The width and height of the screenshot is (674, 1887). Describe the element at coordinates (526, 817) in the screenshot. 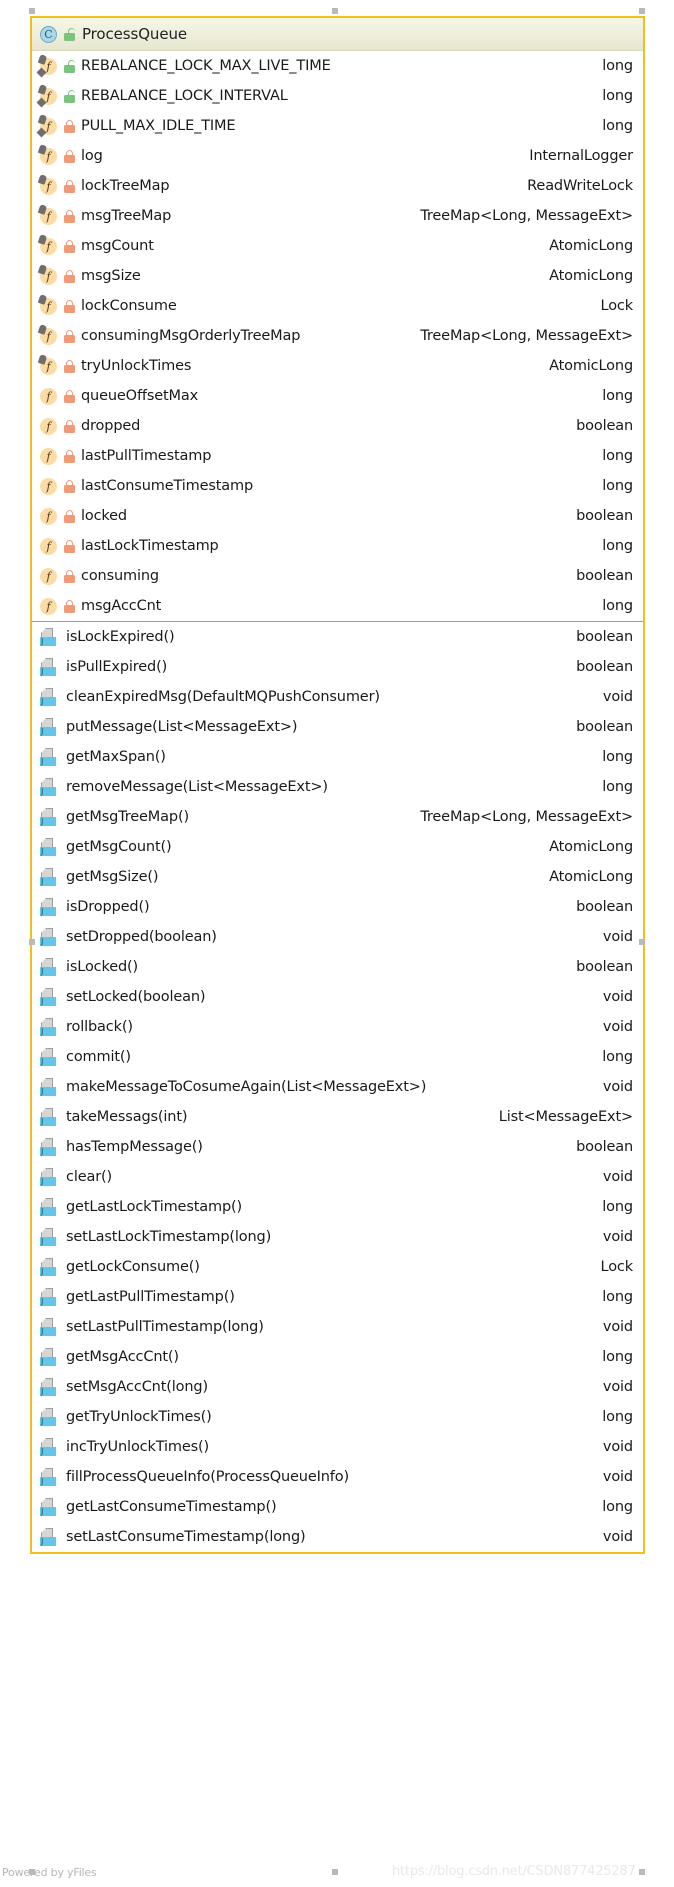

I see `method-return-type: TreeMap<Long, MessageExt>` at that location.